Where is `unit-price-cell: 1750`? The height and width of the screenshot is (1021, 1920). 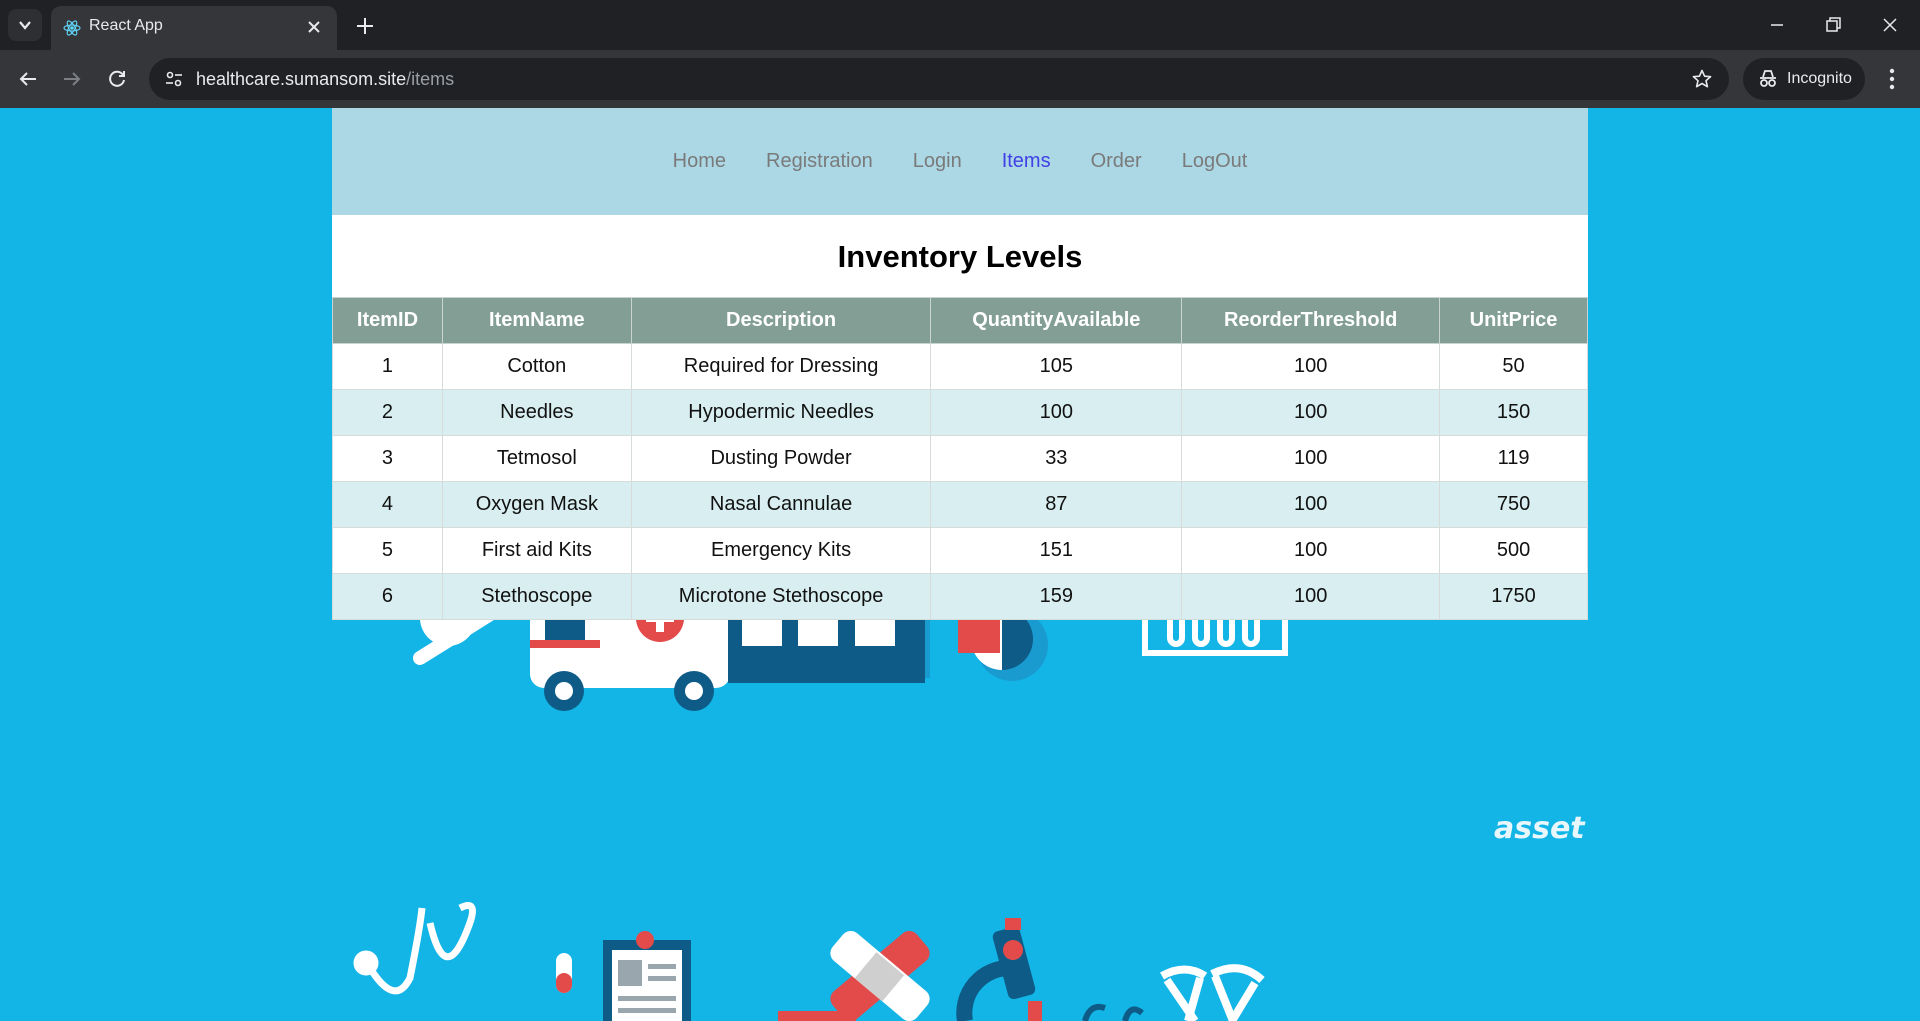
unit-price-cell: 1750 is located at coordinates (1513, 596).